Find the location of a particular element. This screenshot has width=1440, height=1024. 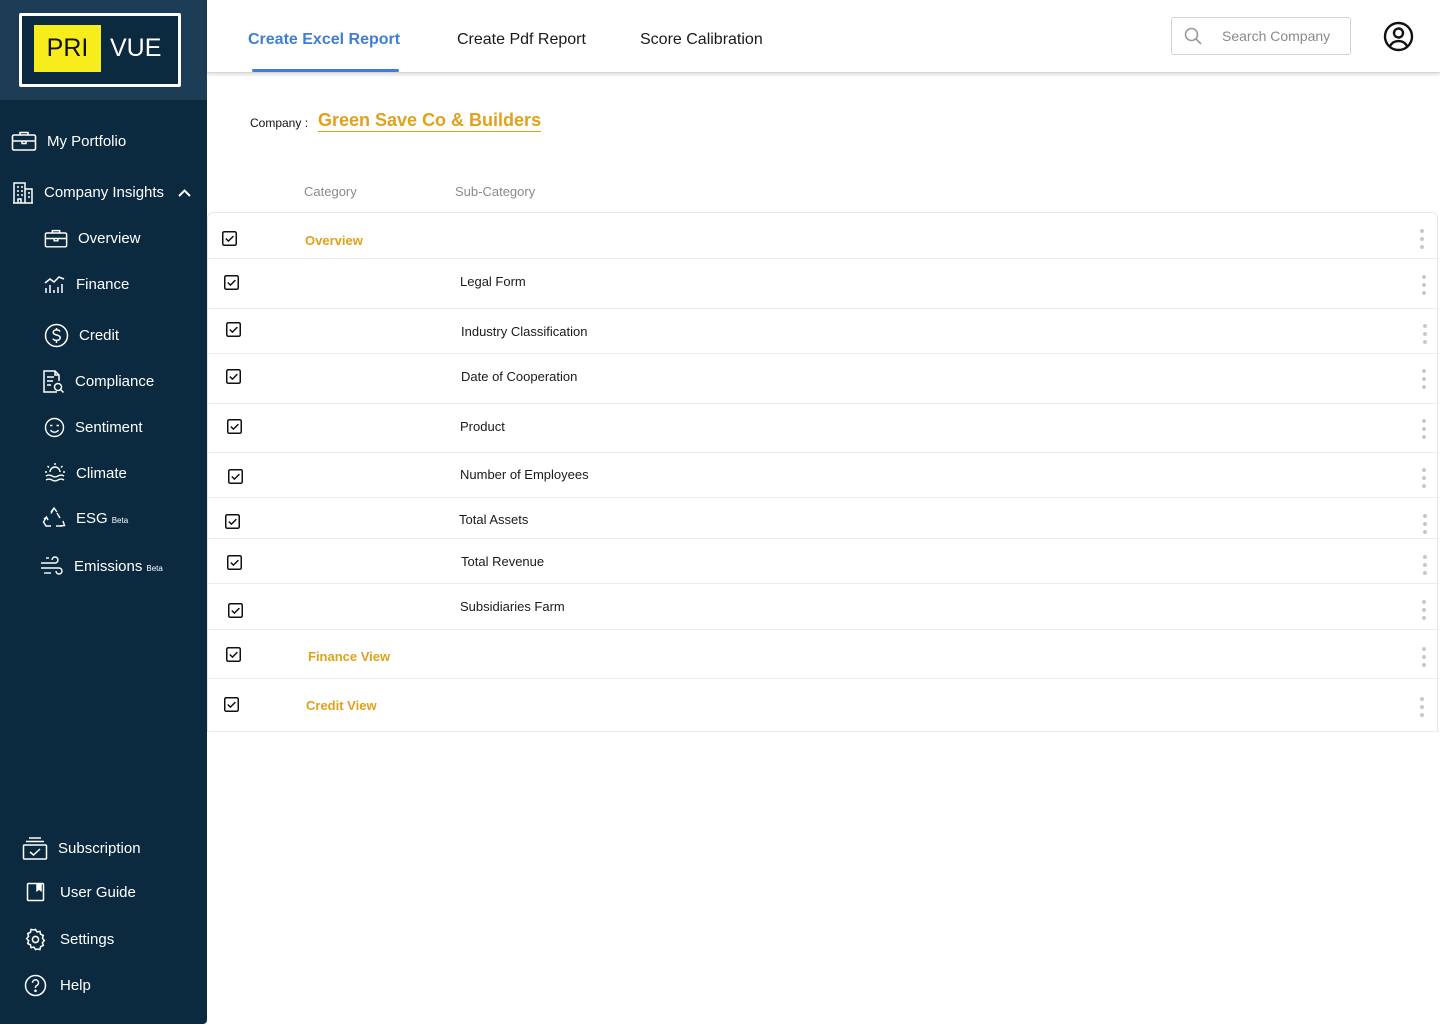

sidebar-item-company-insights: Company Insights is located at coordinates (101, 192).